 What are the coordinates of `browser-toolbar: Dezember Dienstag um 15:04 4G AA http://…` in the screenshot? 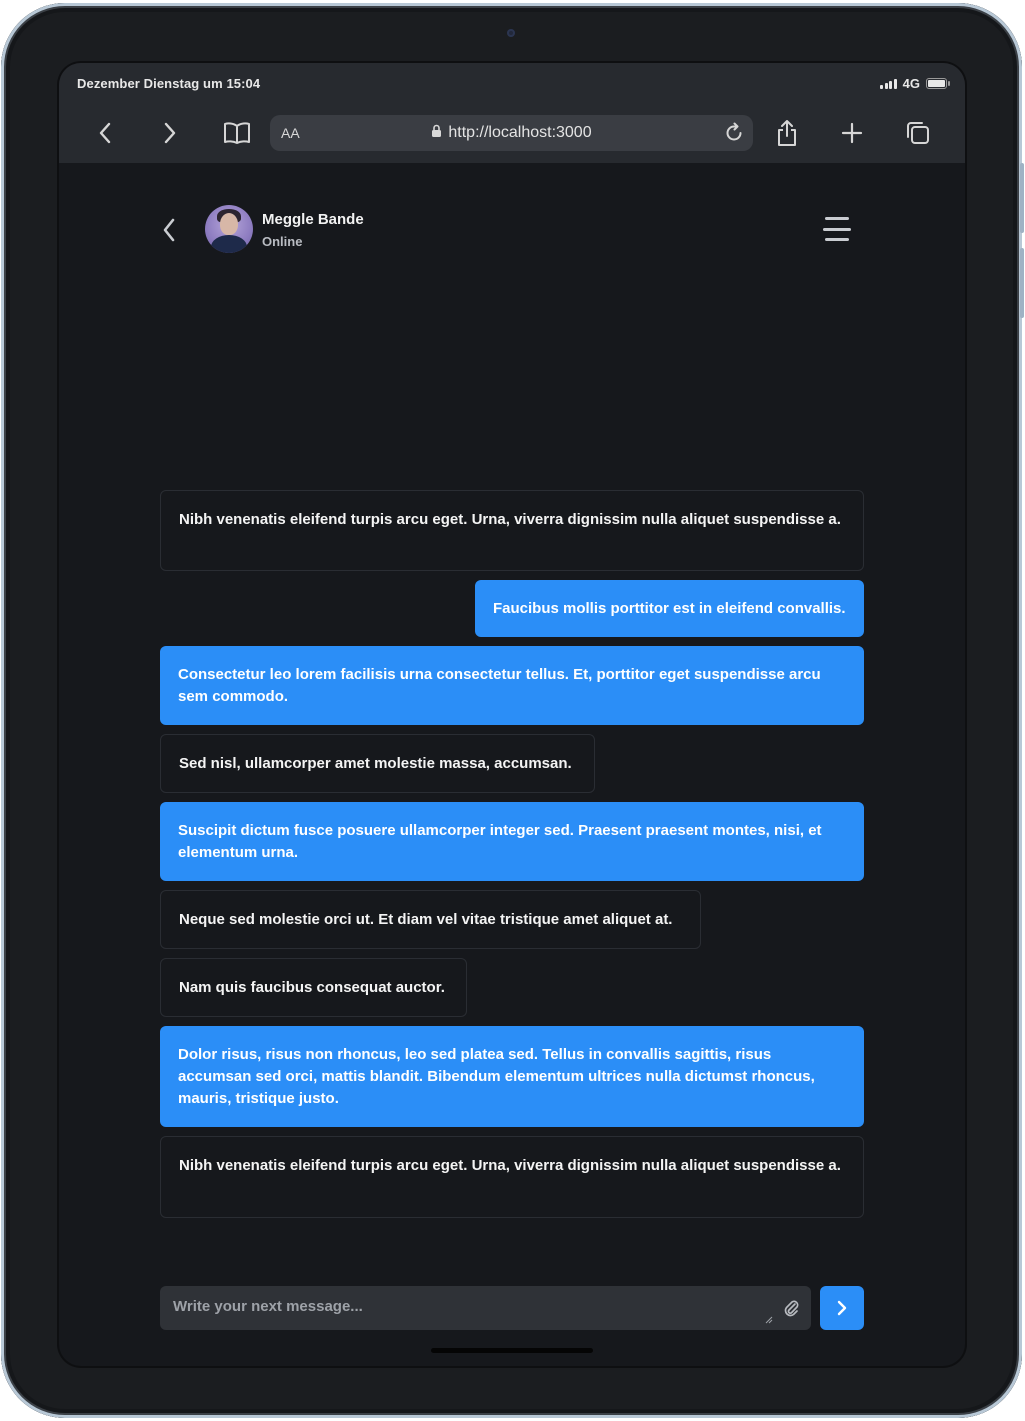 It's located at (512, 113).